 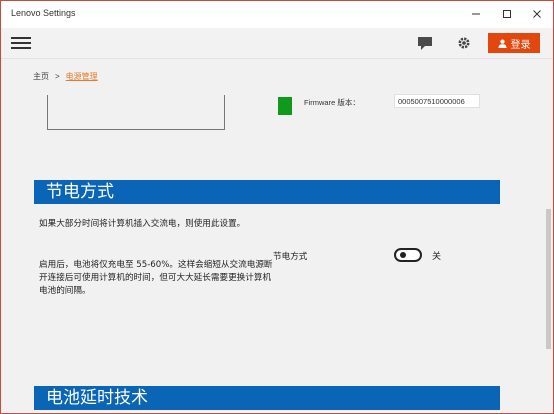 What do you see at coordinates (267, 192) in the screenshot?
I see `battery-saver-section-header: 节电方式` at bounding box center [267, 192].